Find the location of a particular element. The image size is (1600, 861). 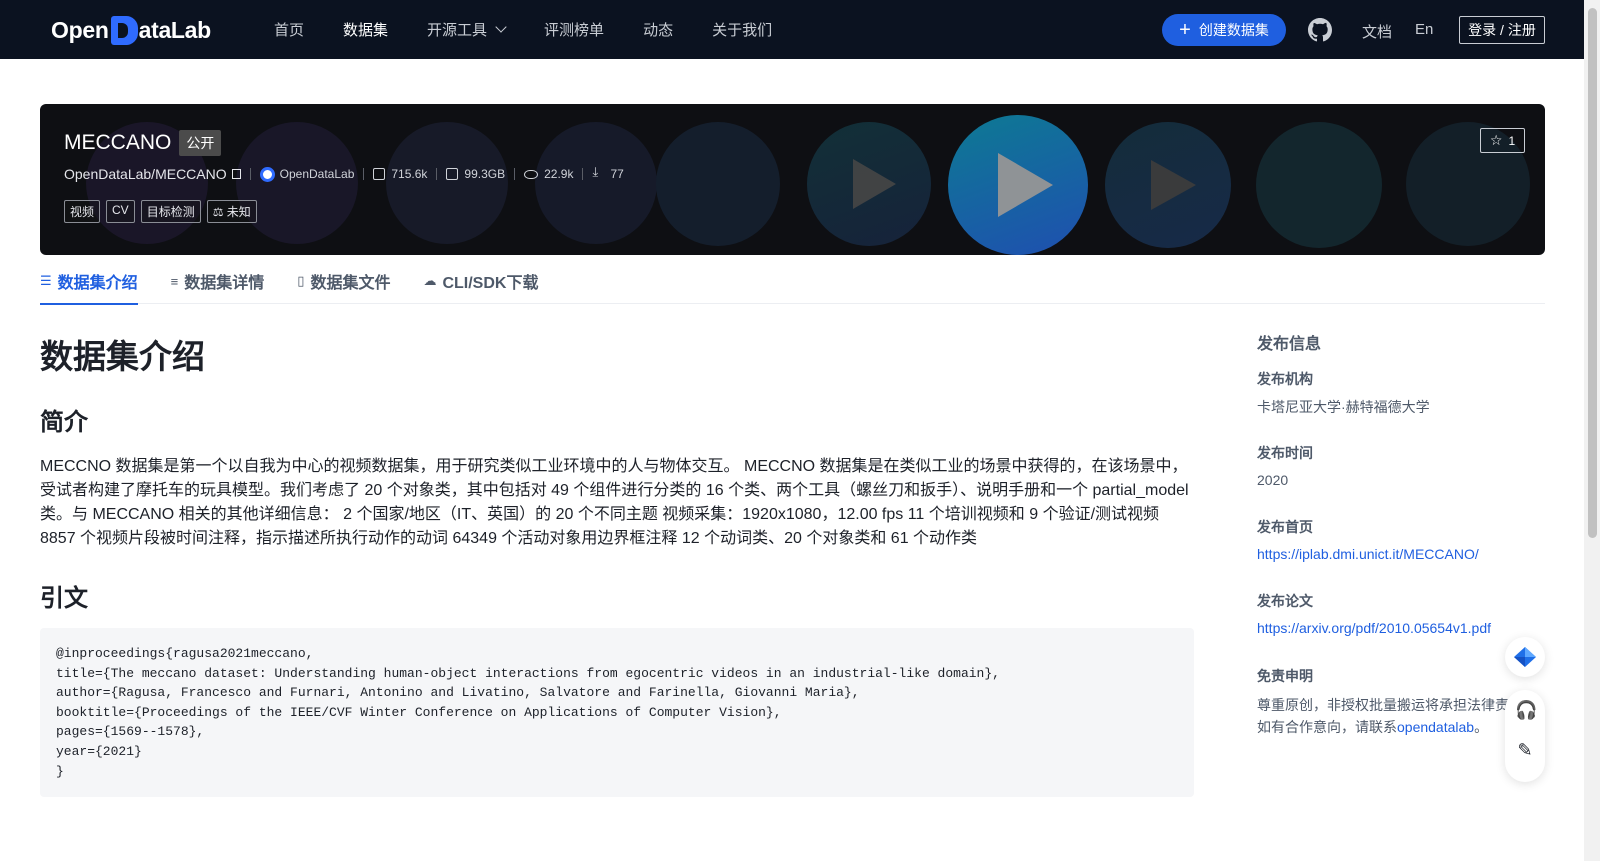

nav-open-tools-label: 开源工具 is located at coordinates (457, 30).